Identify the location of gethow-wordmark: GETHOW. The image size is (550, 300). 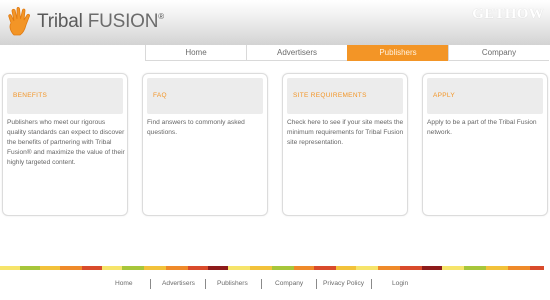
(508, 14).